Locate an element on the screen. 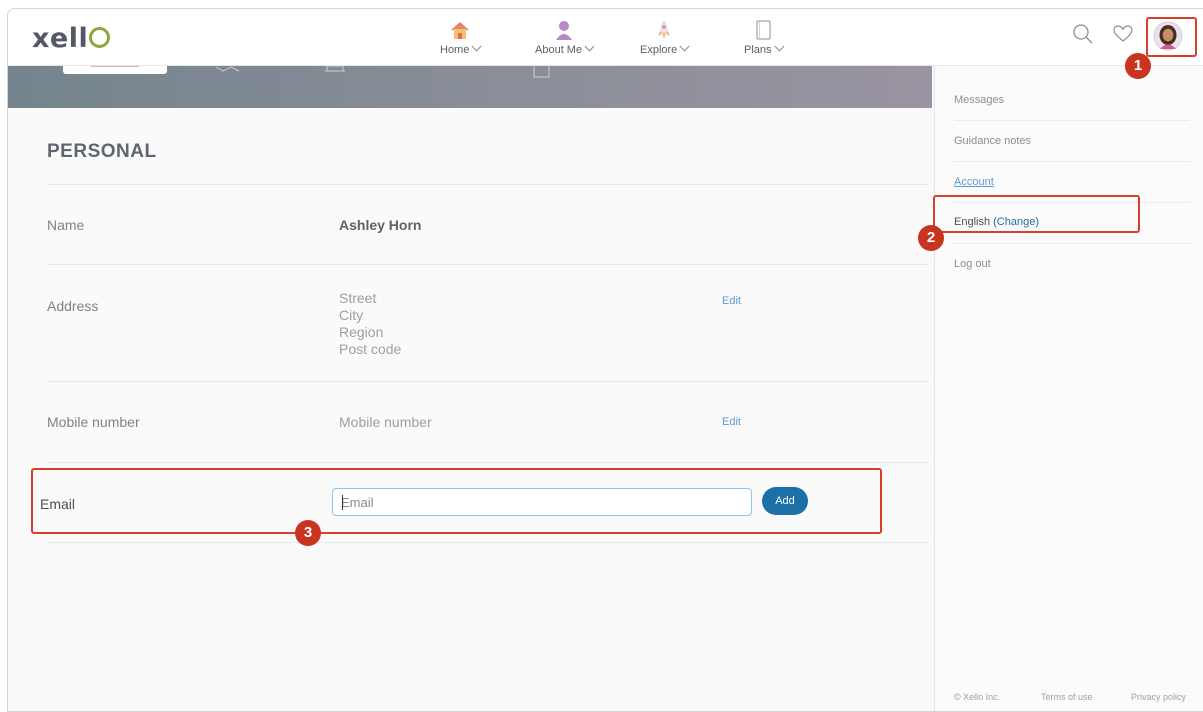 This screenshot has width=1203, height=712. address-city: City is located at coordinates (351, 315).